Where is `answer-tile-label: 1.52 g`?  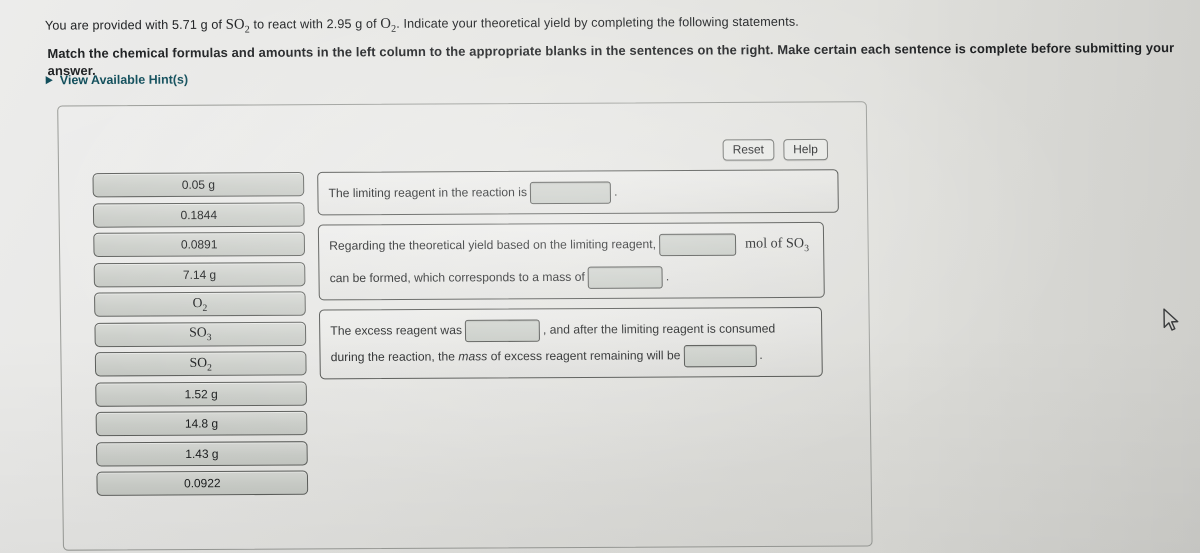 answer-tile-label: 1.52 g is located at coordinates (201, 393).